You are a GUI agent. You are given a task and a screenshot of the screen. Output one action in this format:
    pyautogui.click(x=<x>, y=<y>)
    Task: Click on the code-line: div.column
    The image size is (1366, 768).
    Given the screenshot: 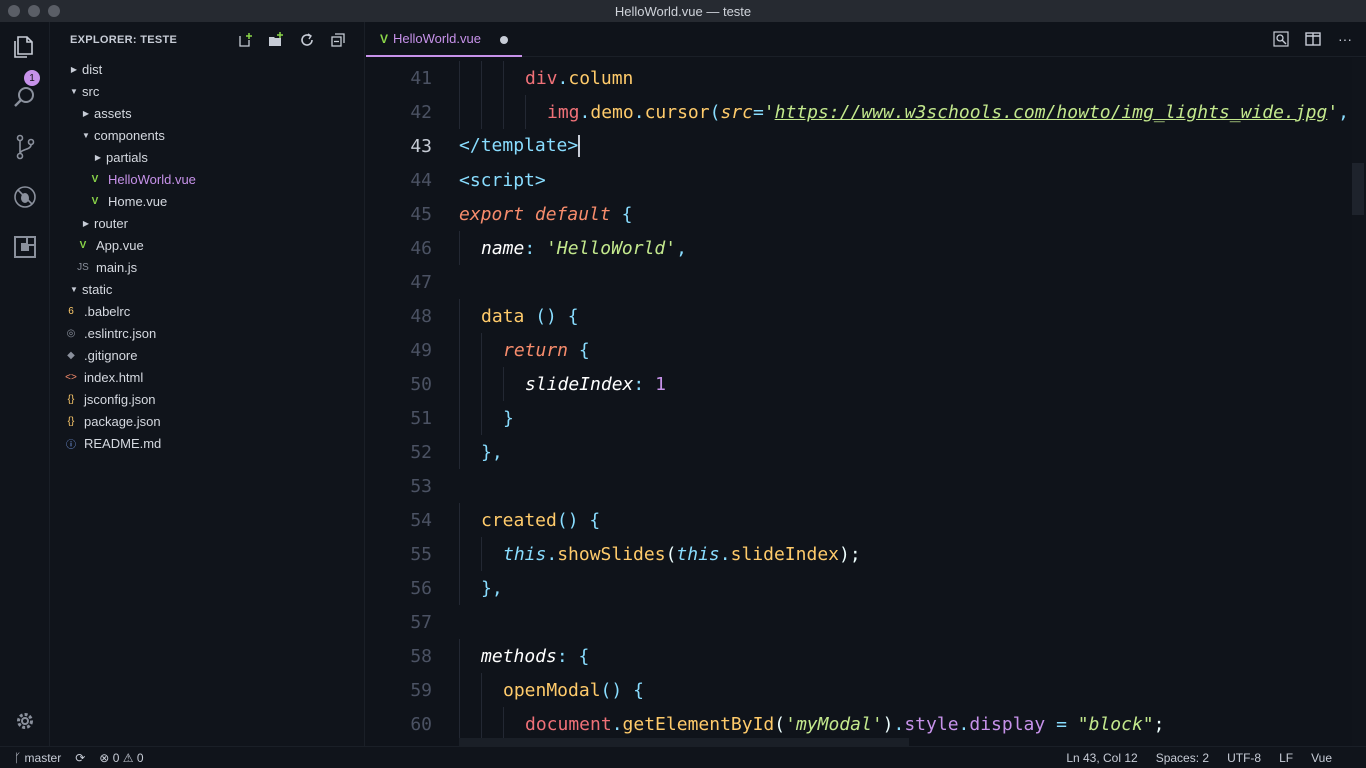 What is the action you would take?
    pyautogui.click(x=579, y=78)
    